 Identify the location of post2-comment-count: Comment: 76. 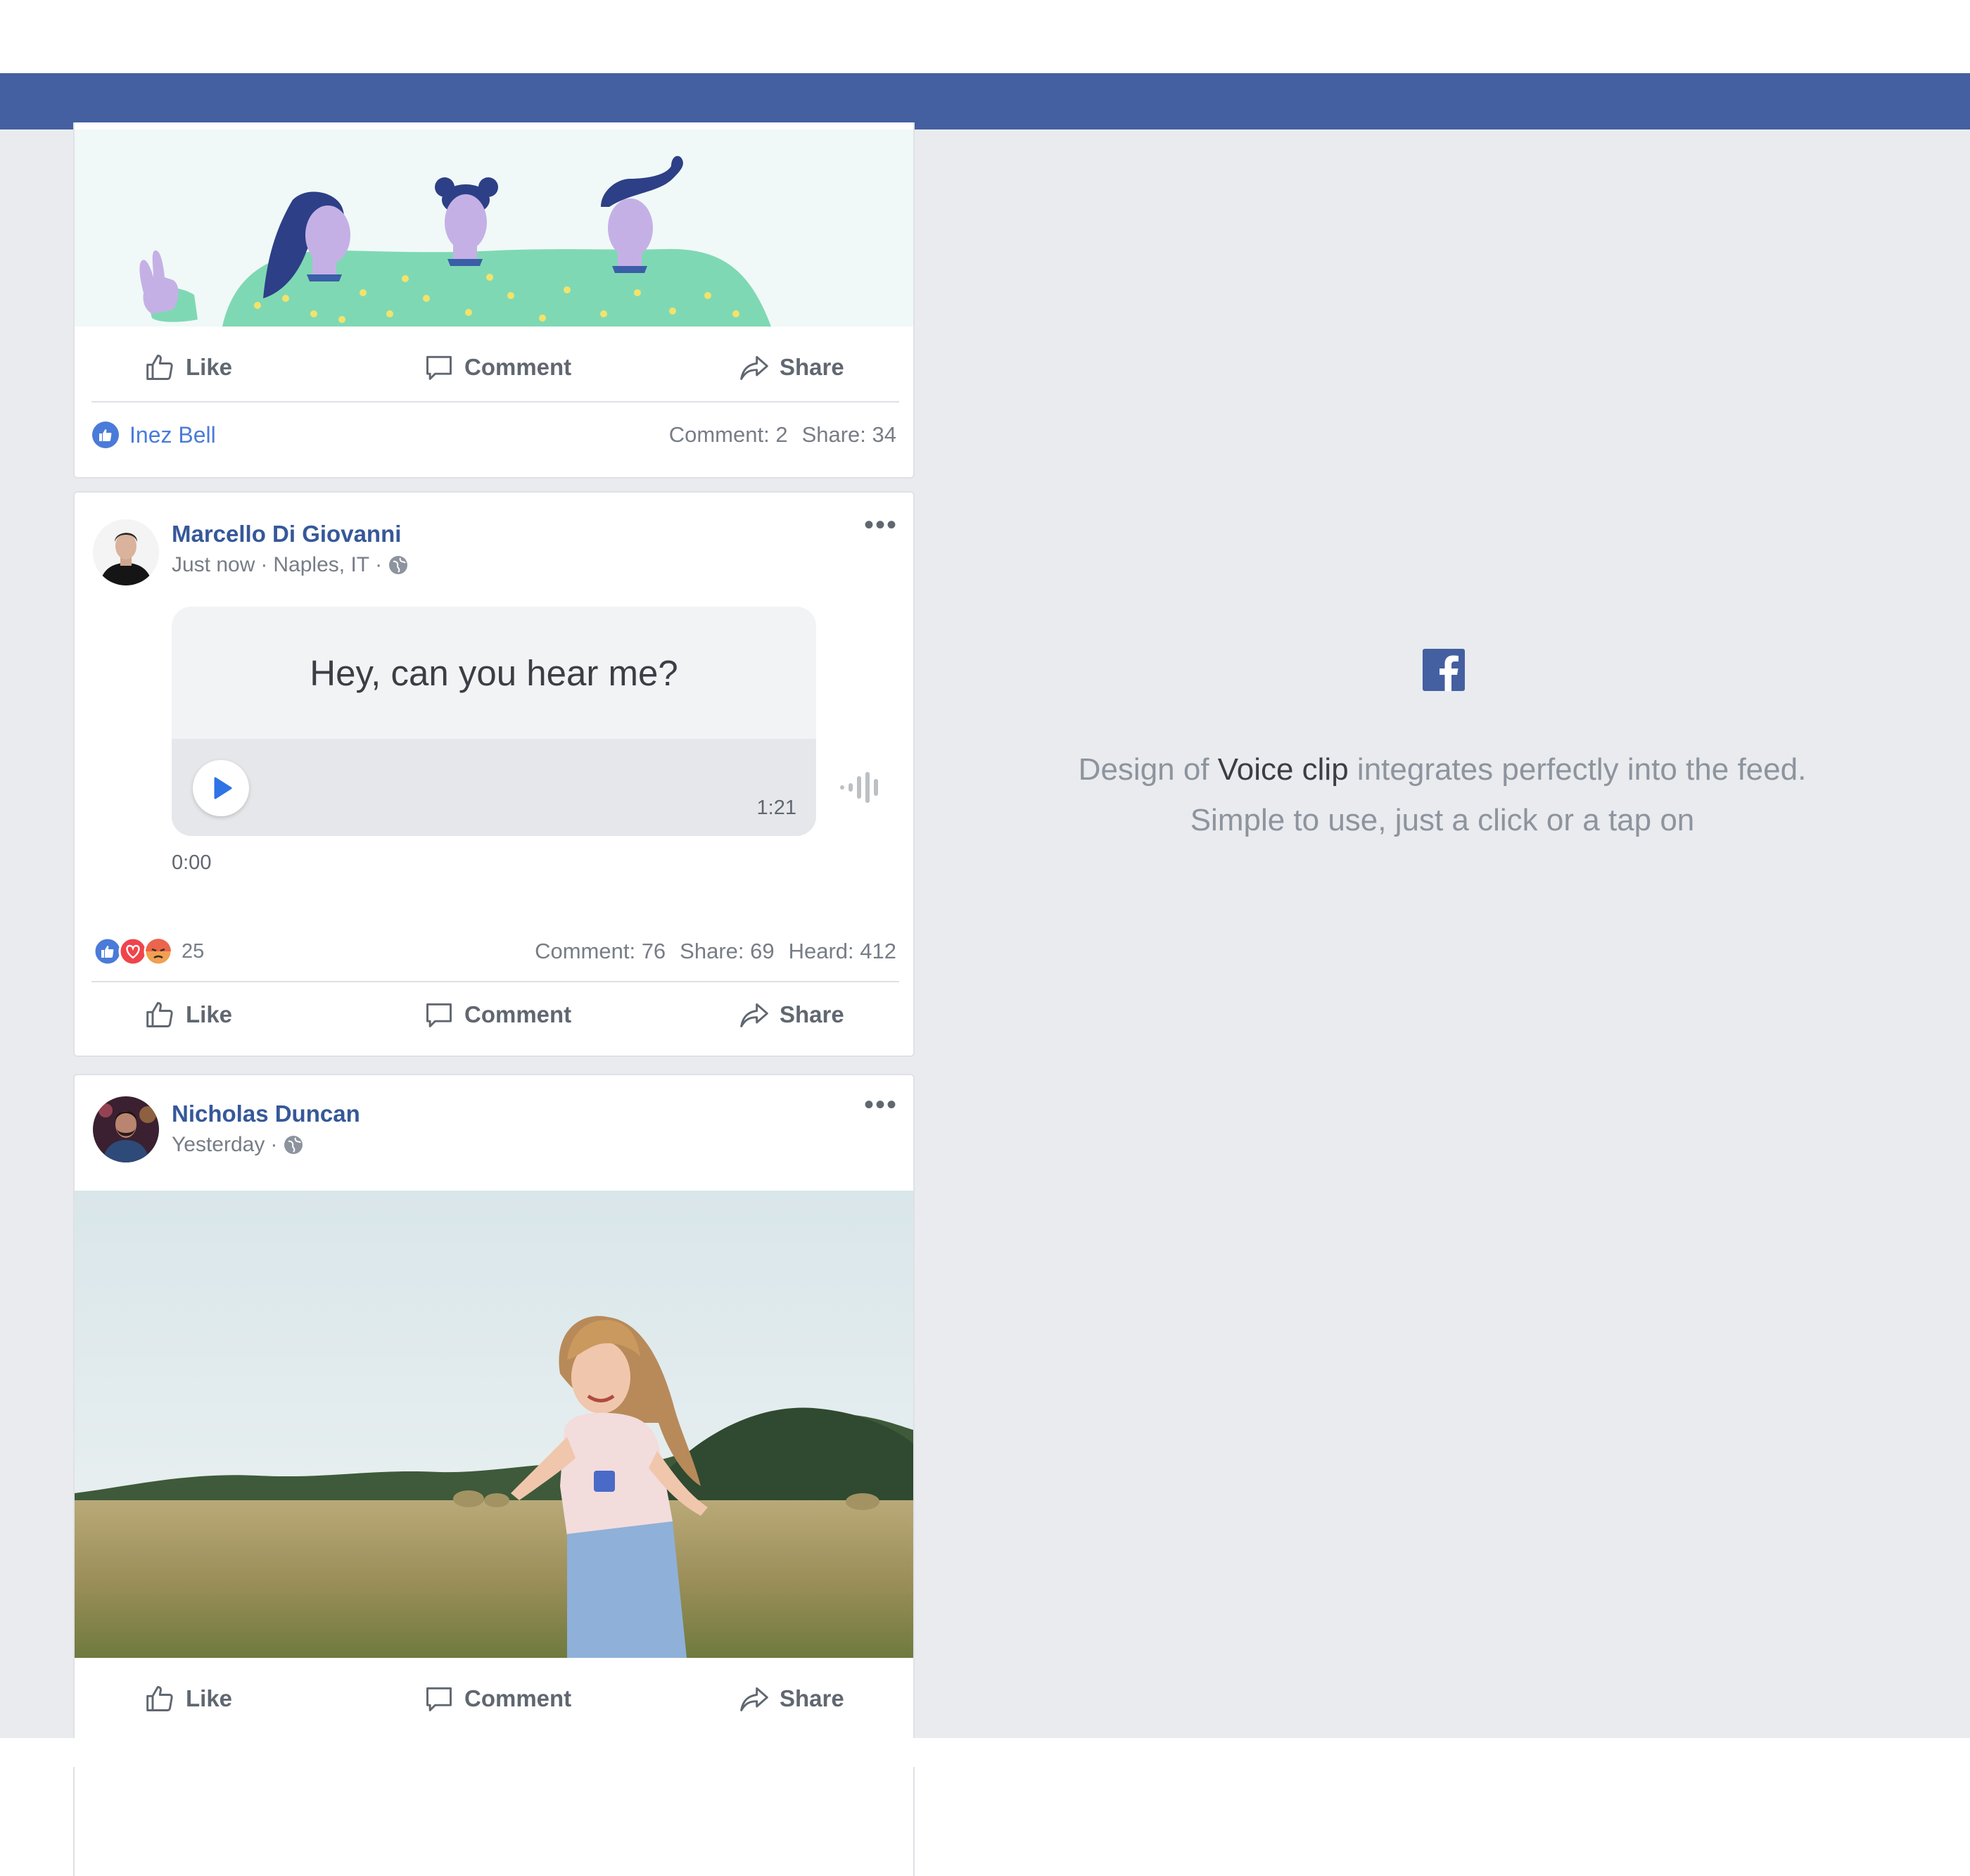
(601, 951).